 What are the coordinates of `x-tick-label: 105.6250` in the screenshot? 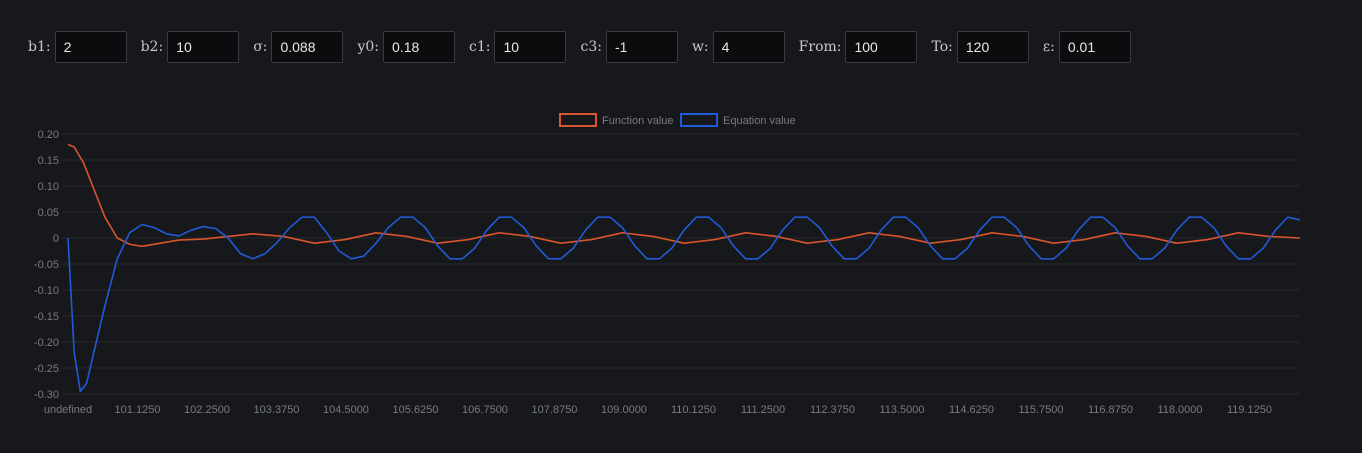 It's located at (416, 410).